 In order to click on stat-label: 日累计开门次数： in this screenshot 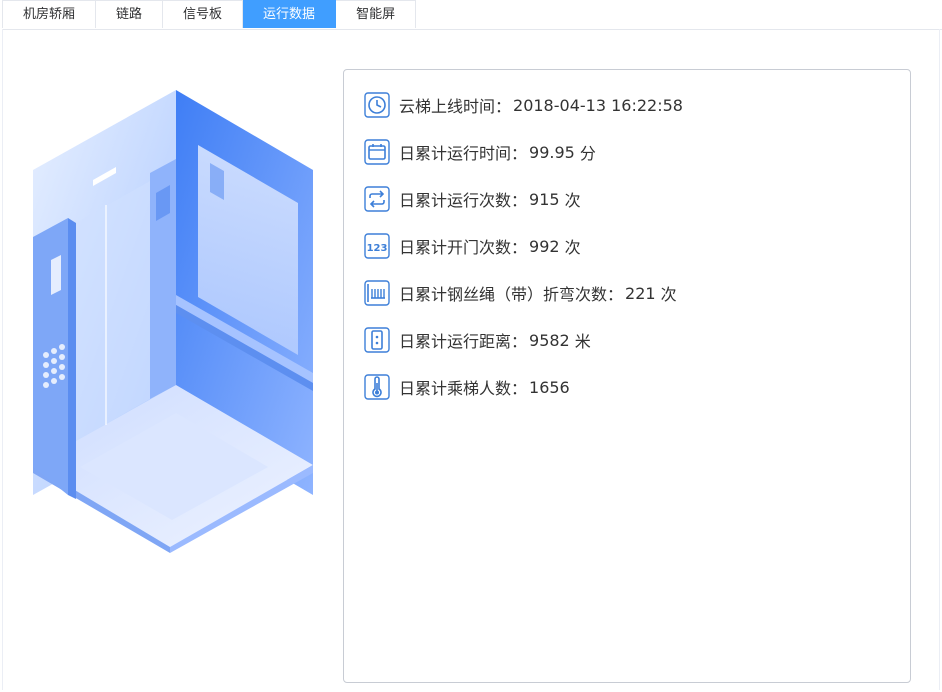, I will do `click(463, 247)`.